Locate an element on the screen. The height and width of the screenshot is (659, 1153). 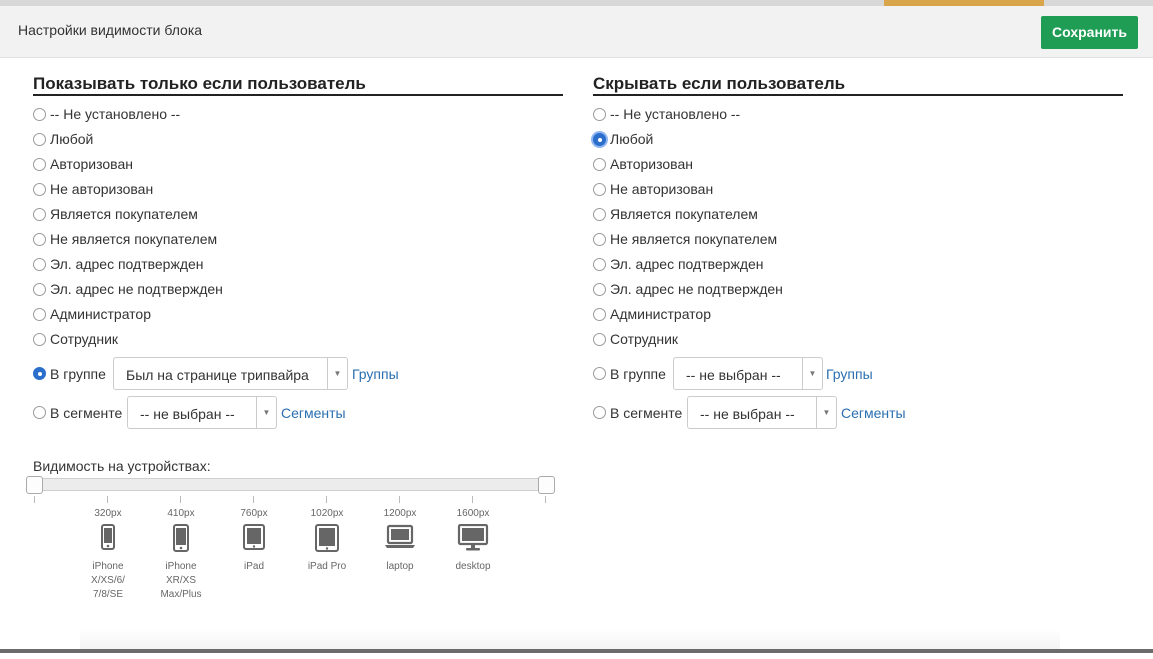
option-label: Не авторизован is located at coordinates (102, 189).